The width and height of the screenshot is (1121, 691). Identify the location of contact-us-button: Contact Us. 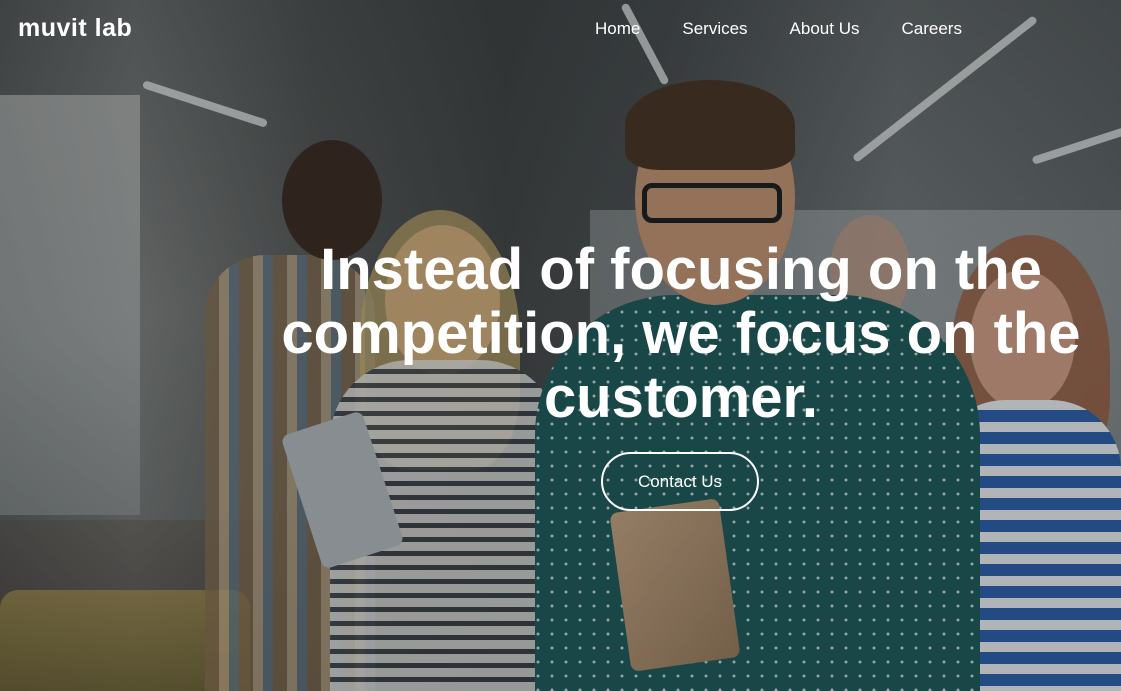
(680, 481).